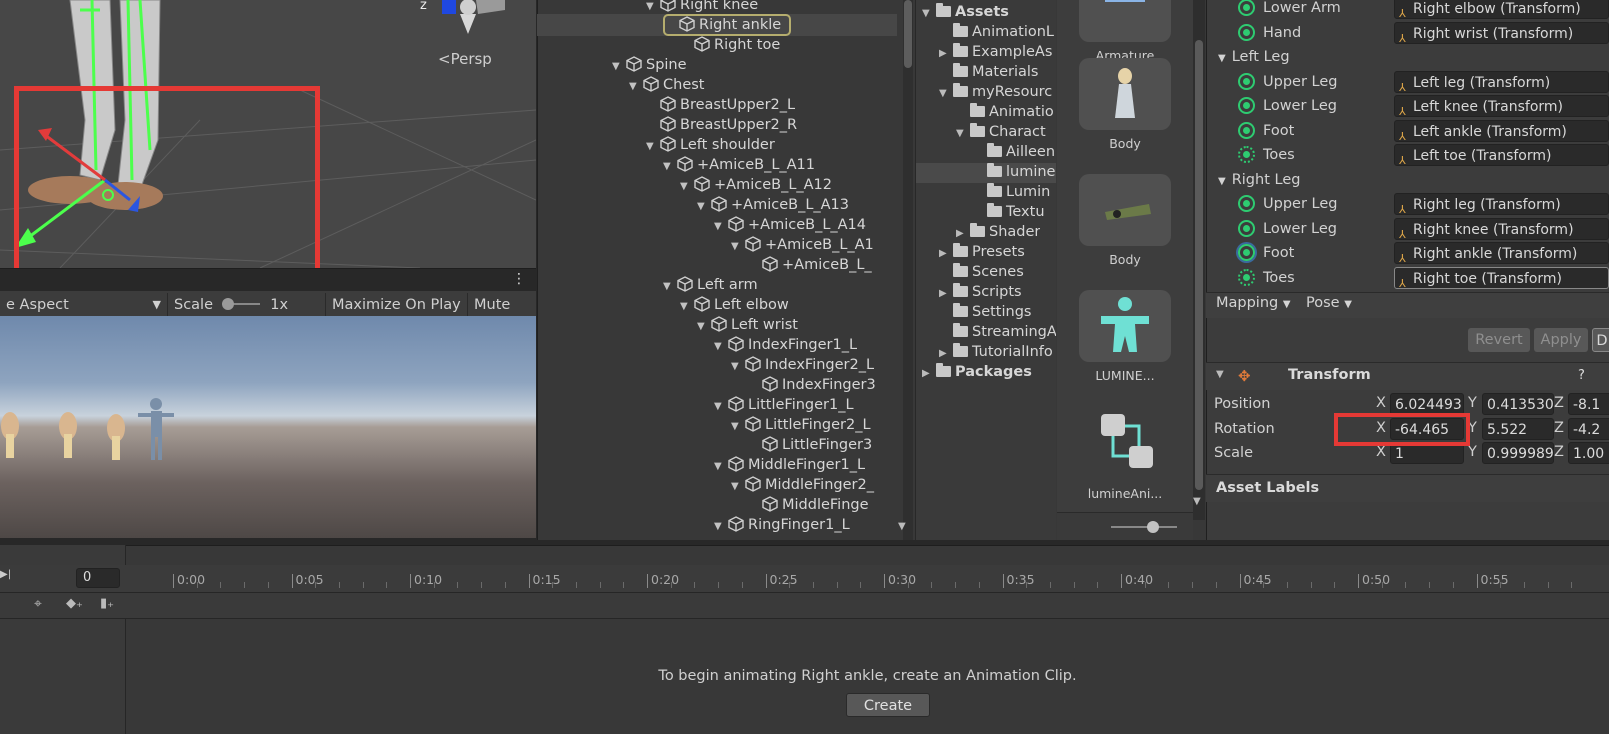 This screenshot has height=734, width=1609. Describe the element at coordinates (888, 705) in the screenshot. I see `create-animation-clip-button: Create` at that location.